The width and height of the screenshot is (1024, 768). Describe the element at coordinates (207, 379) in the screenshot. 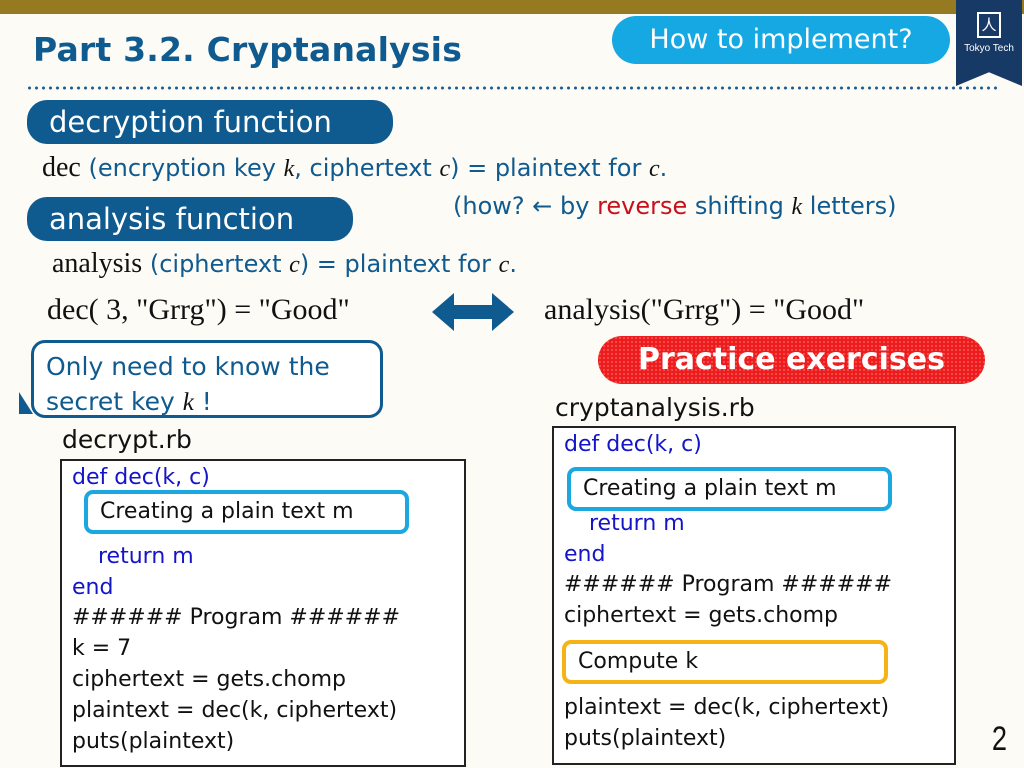

I see `secret-key-callout: Only need to know the secret key k !` at that location.